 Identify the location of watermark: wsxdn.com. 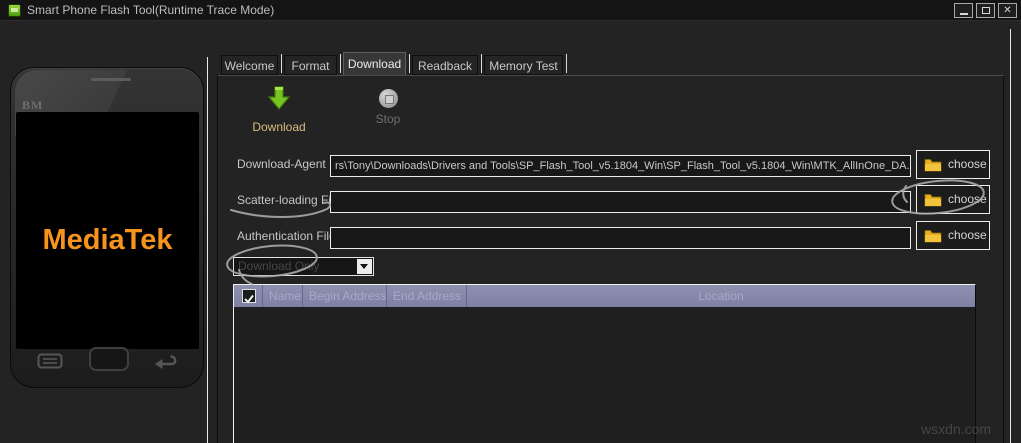
(956, 429).